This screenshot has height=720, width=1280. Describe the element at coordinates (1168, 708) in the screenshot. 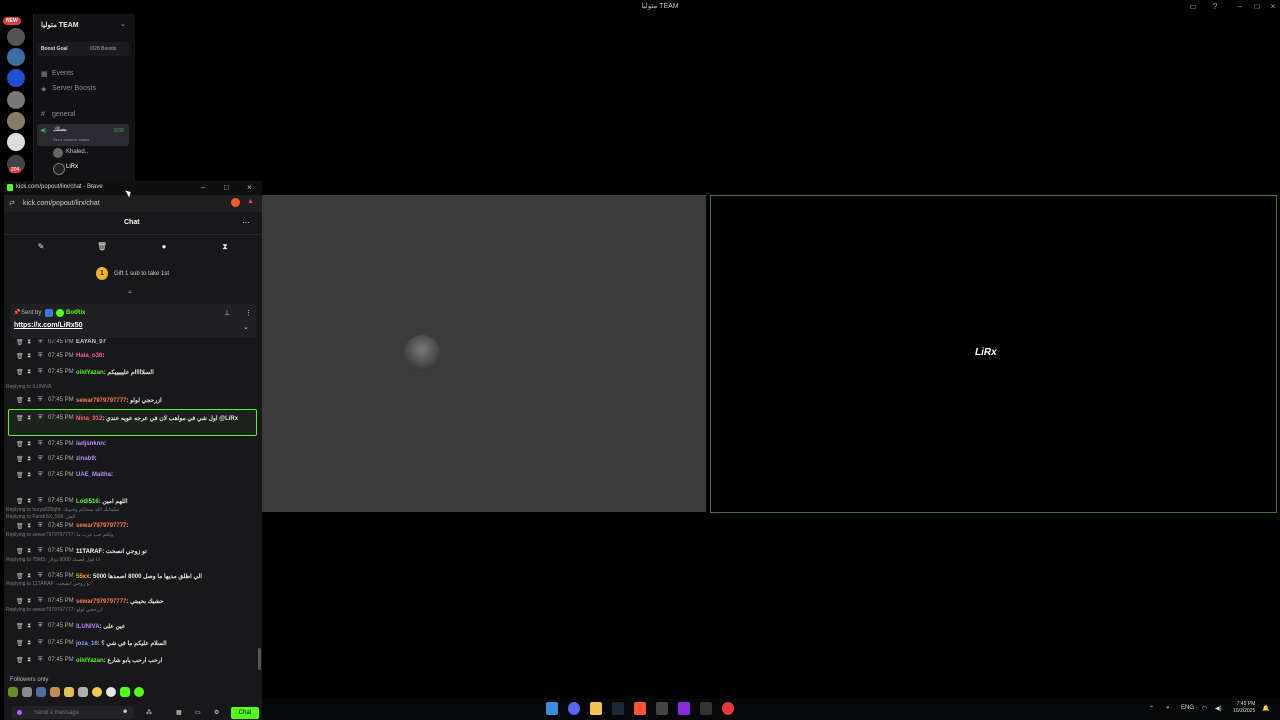

I see `mic-icon: ●` at that location.